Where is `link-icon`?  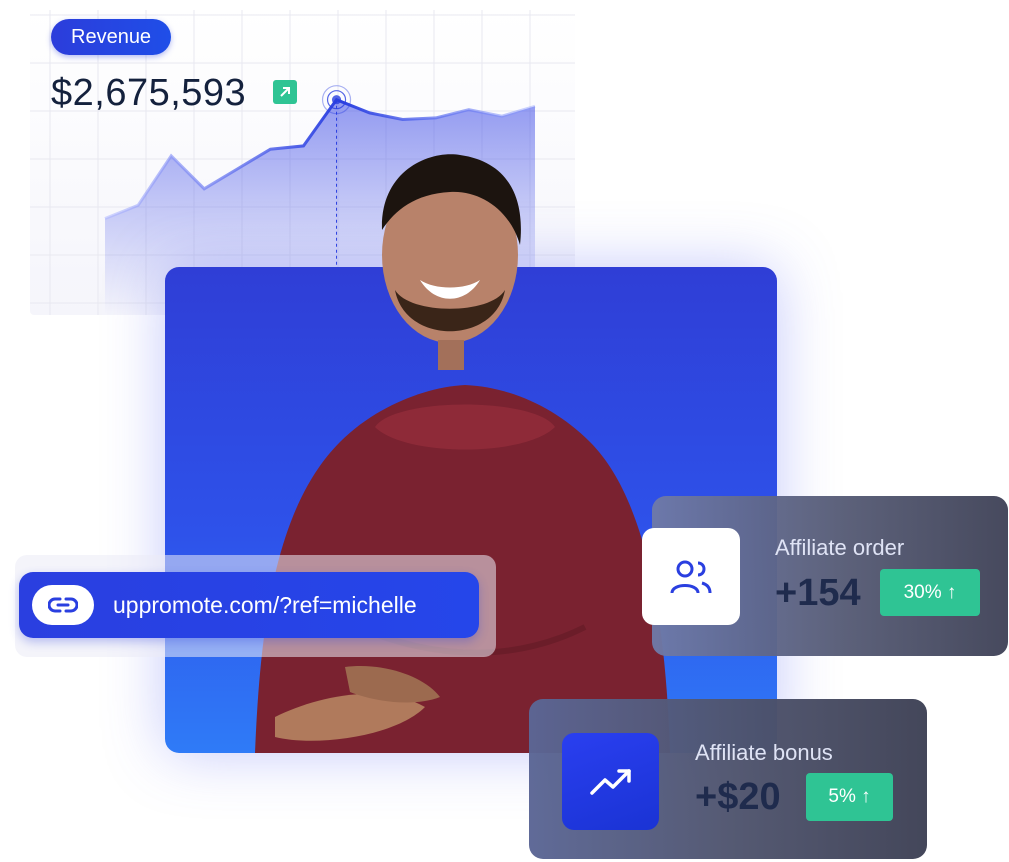 link-icon is located at coordinates (63, 605).